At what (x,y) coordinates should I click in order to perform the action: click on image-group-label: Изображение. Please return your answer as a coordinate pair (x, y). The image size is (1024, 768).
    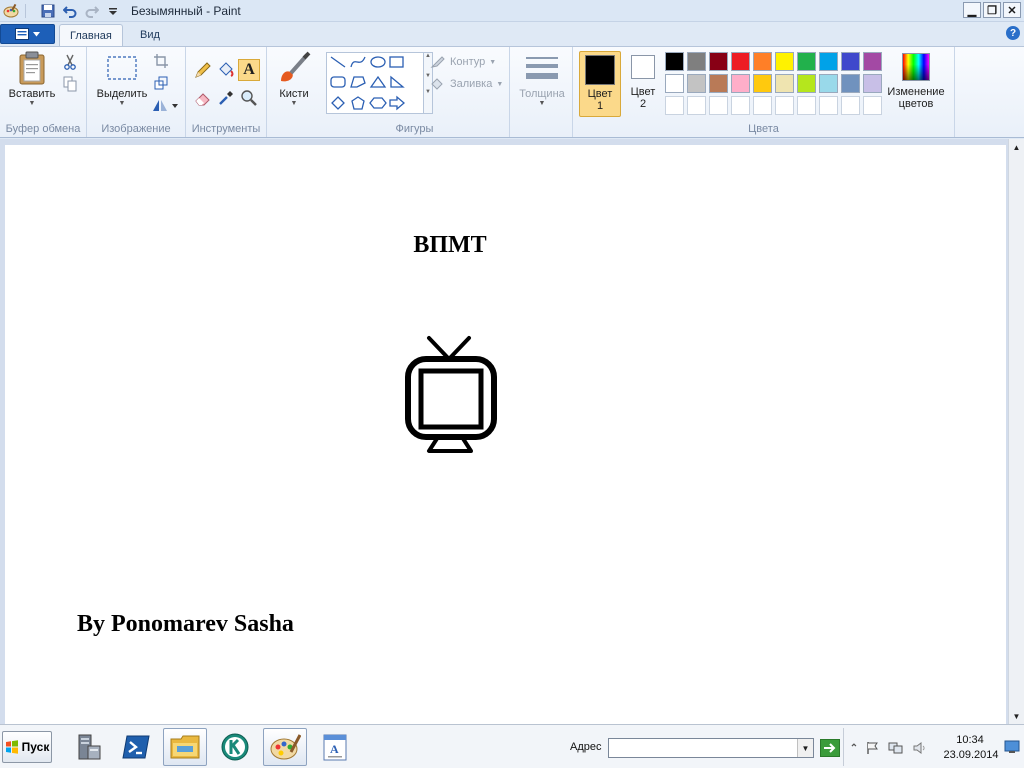
    Looking at the image, I should click on (136, 129).